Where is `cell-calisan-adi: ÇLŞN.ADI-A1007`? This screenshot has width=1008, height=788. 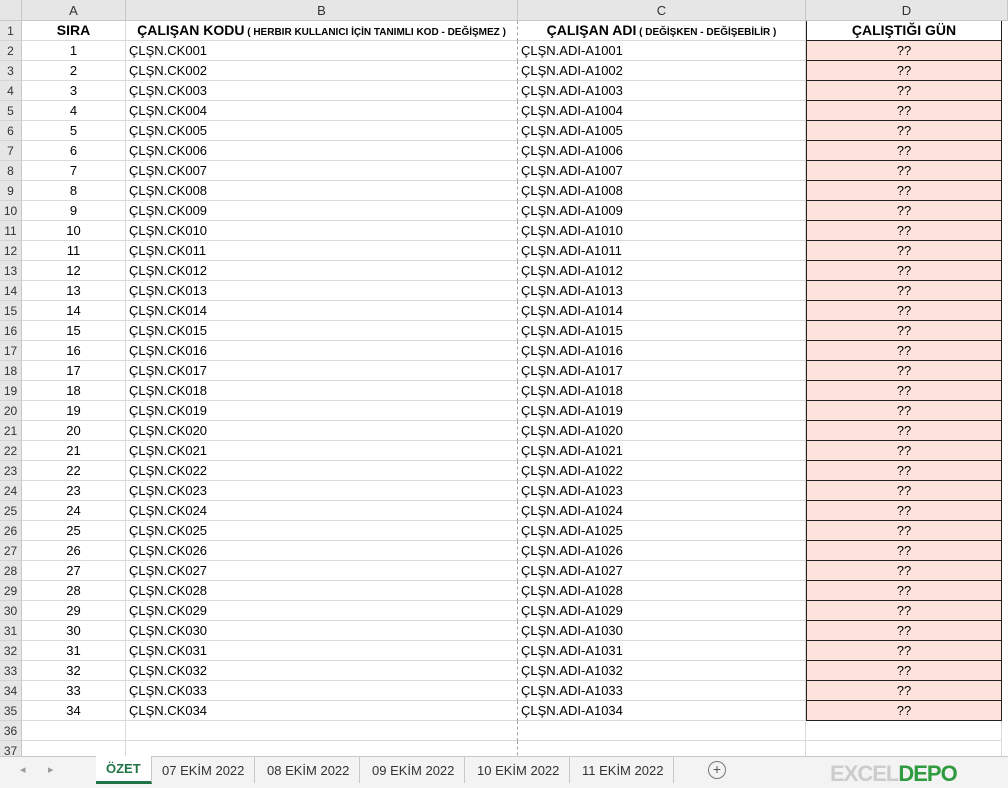
cell-calisan-adi: ÇLŞN.ADI-A1007 is located at coordinates (662, 171).